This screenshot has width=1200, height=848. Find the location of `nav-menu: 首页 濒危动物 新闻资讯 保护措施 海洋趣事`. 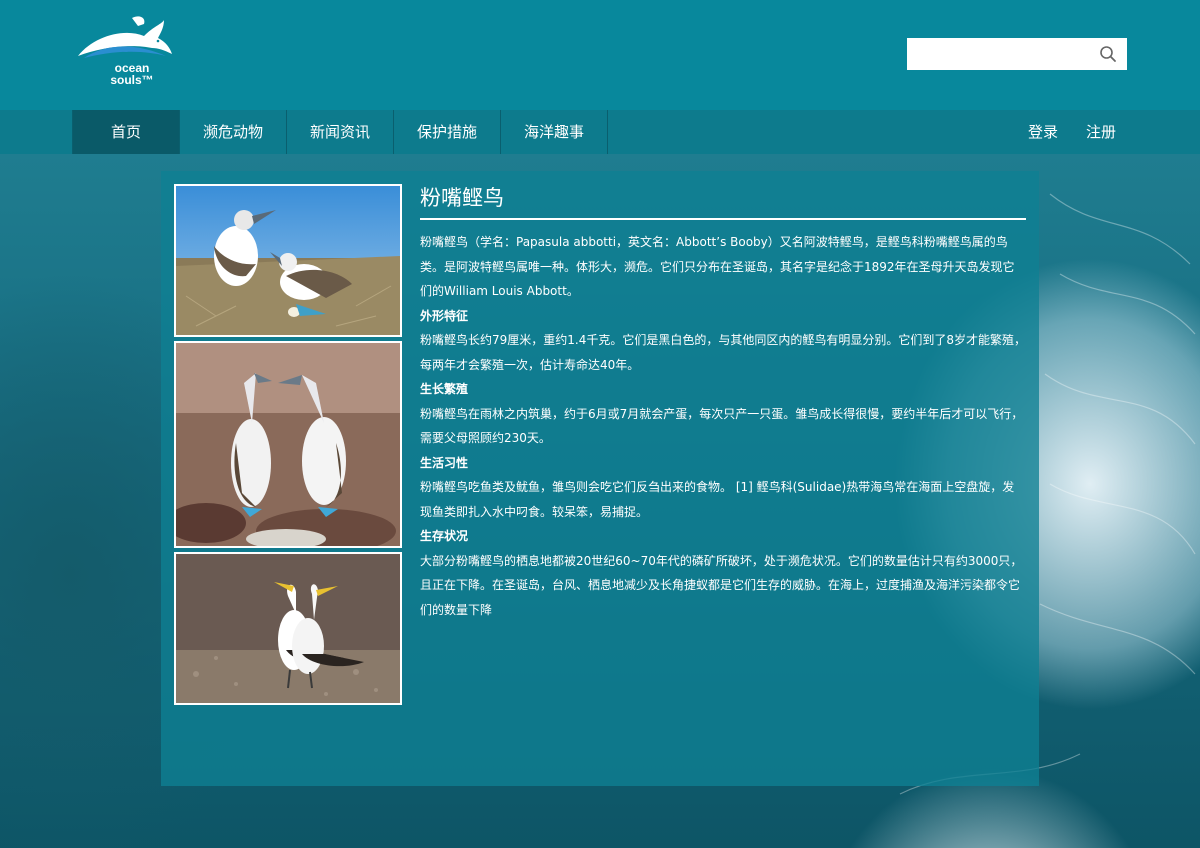

nav-menu: 首页 濒危动物 新闻资讯 保护措施 海洋趣事 is located at coordinates (340, 132).